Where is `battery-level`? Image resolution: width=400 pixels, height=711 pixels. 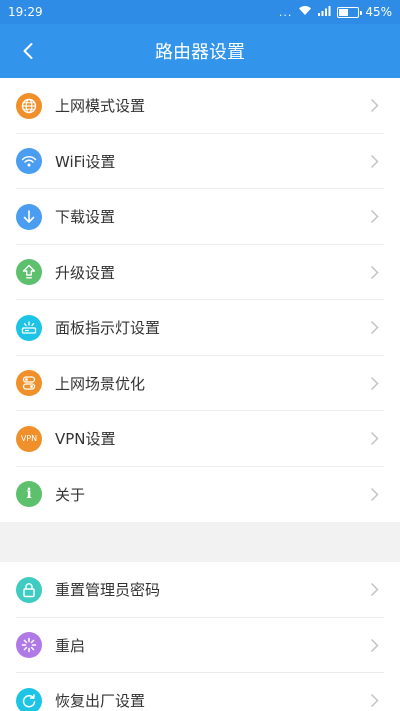
battery-level is located at coordinates (344, 12).